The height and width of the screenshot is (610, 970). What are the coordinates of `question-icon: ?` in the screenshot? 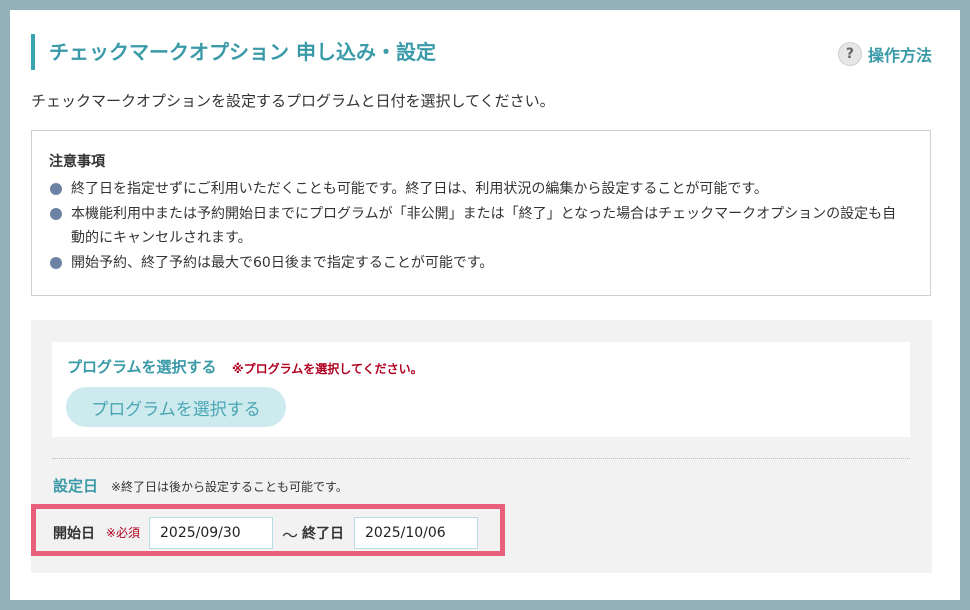 It's located at (849, 54).